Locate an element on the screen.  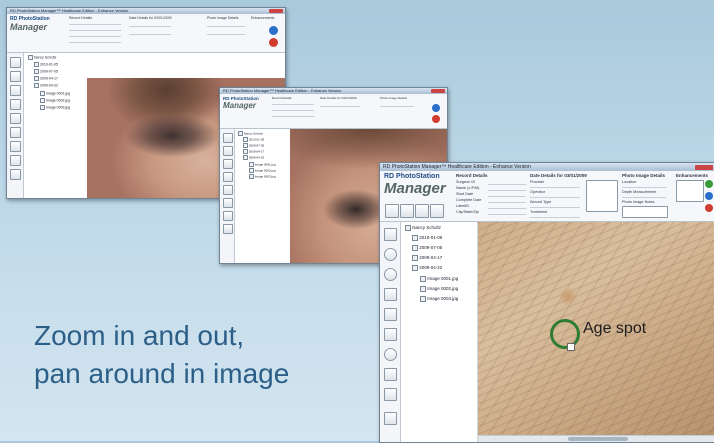
compare-button is located at coordinates (422, 211).